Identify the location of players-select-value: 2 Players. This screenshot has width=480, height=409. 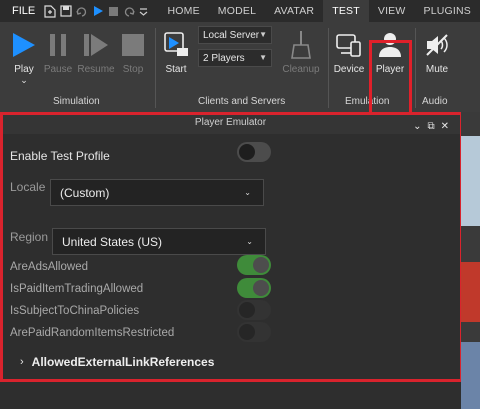
(224, 58).